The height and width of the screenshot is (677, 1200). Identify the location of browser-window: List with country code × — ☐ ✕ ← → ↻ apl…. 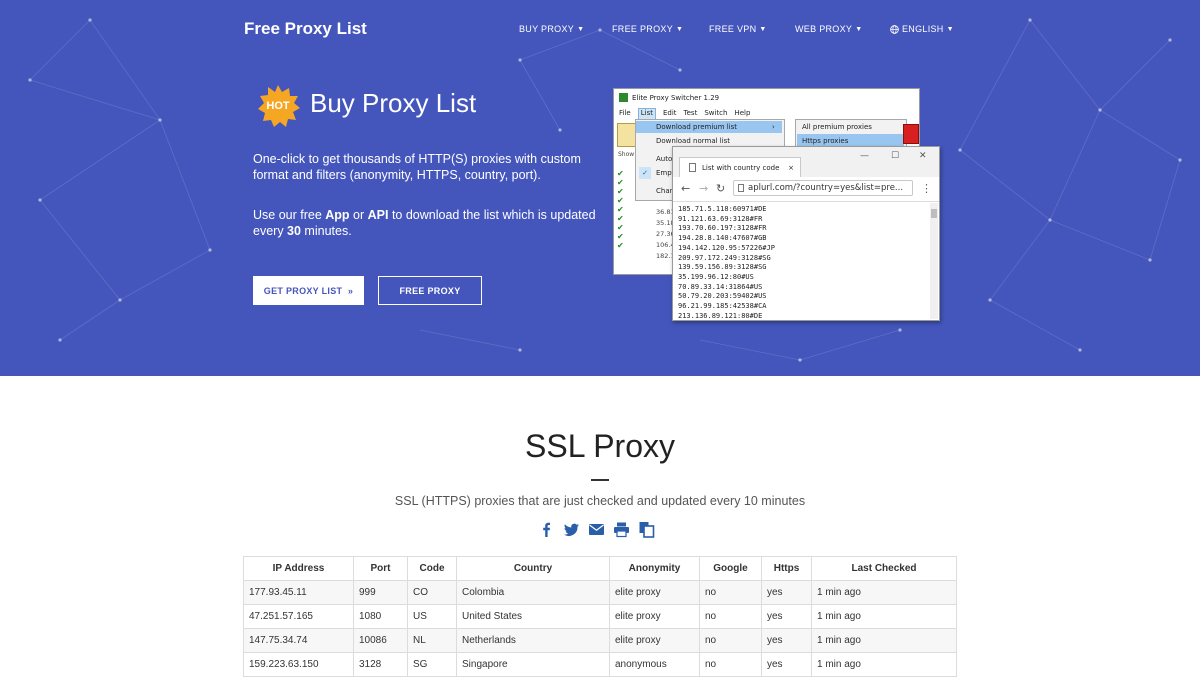
(806, 233).